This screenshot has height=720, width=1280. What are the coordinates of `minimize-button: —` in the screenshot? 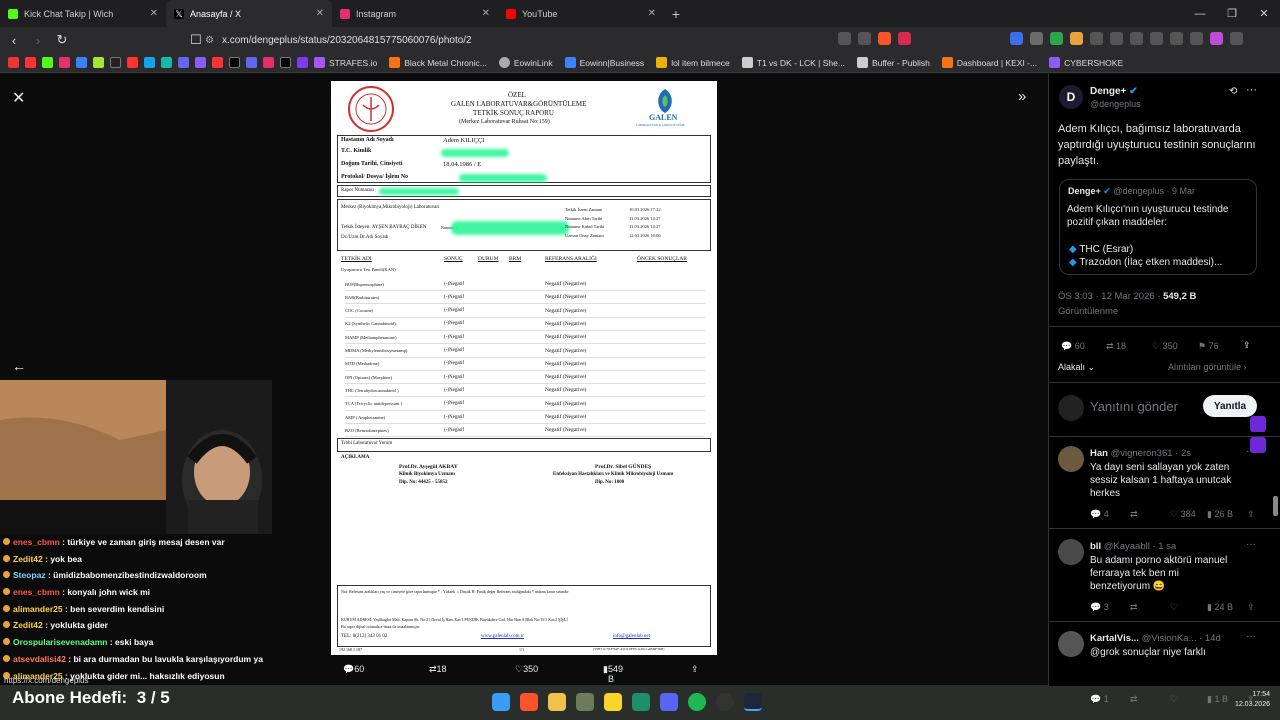 It's located at (1200, 13).